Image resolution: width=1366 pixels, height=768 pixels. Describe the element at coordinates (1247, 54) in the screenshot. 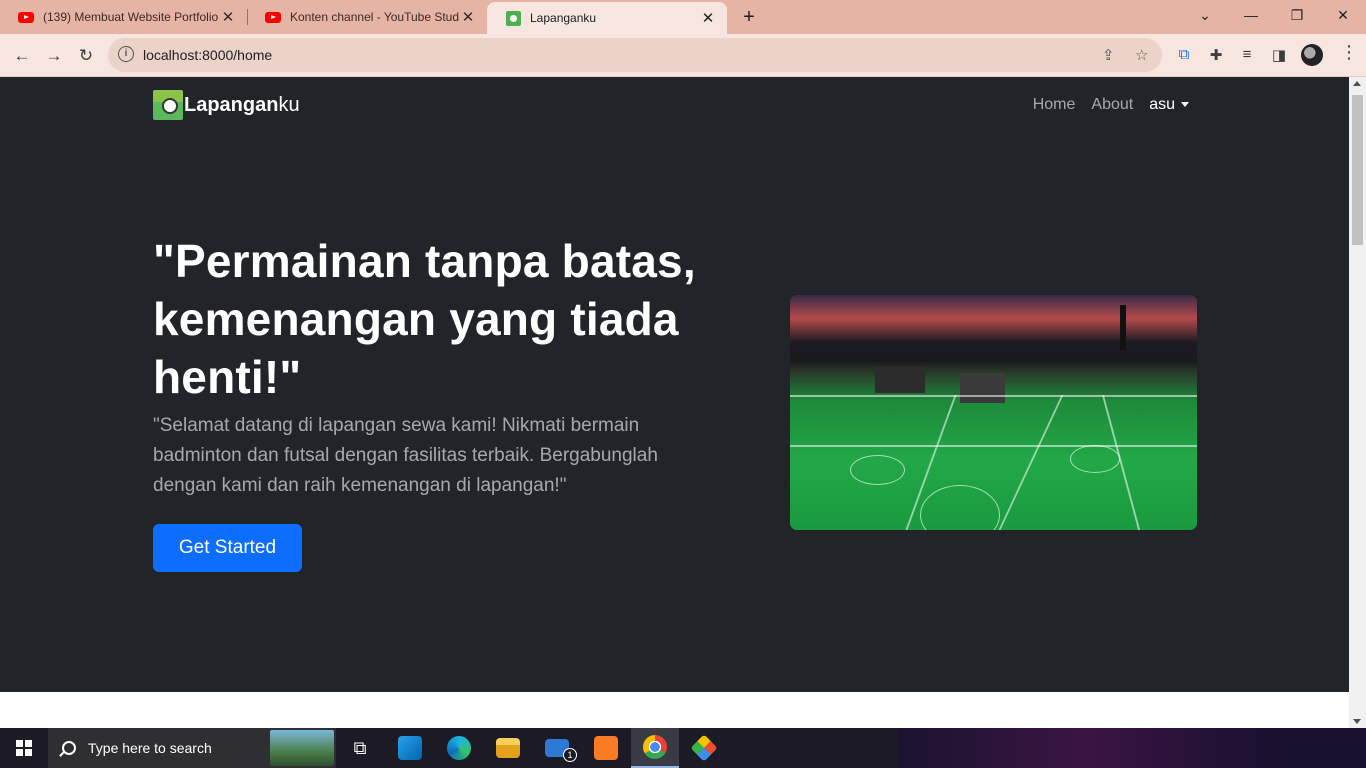

I see `media-queue-icon: ≡` at that location.